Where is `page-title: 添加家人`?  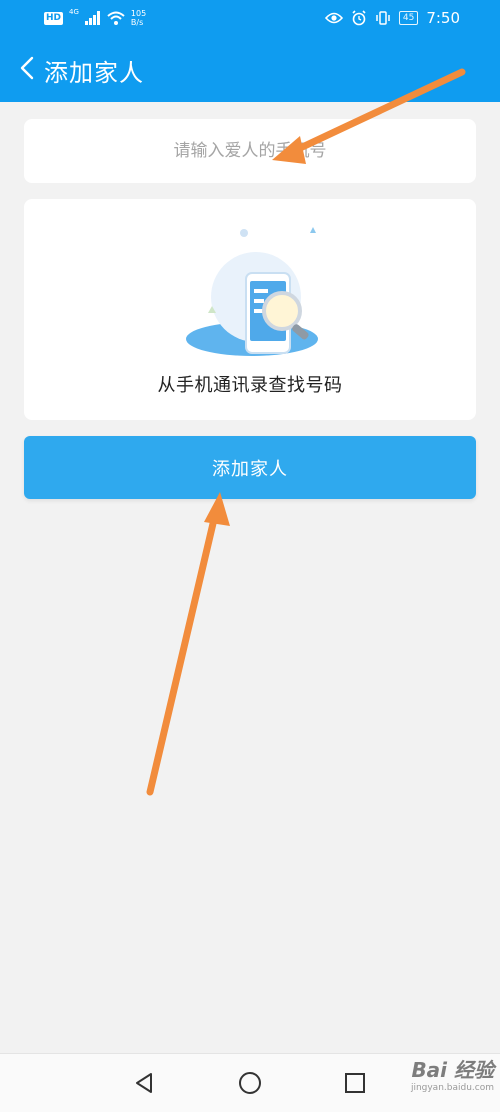 page-title: 添加家人 is located at coordinates (94, 73).